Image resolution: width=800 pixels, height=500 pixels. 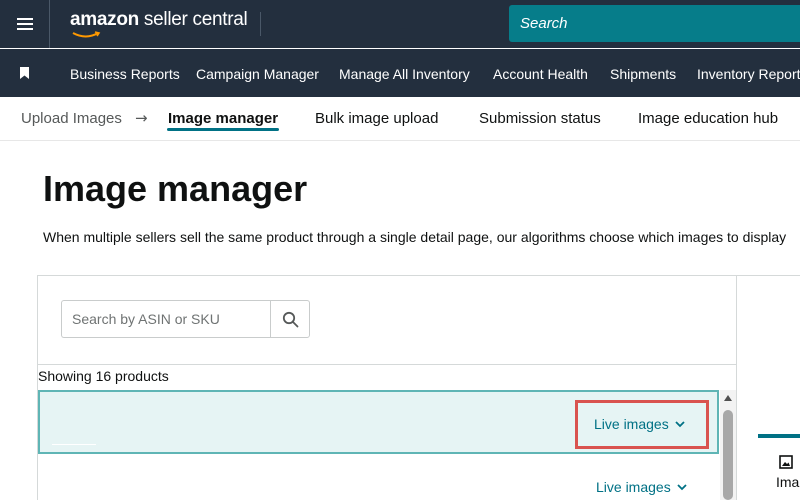 I want to click on active-tab-indicator, so click(x=223, y=129).